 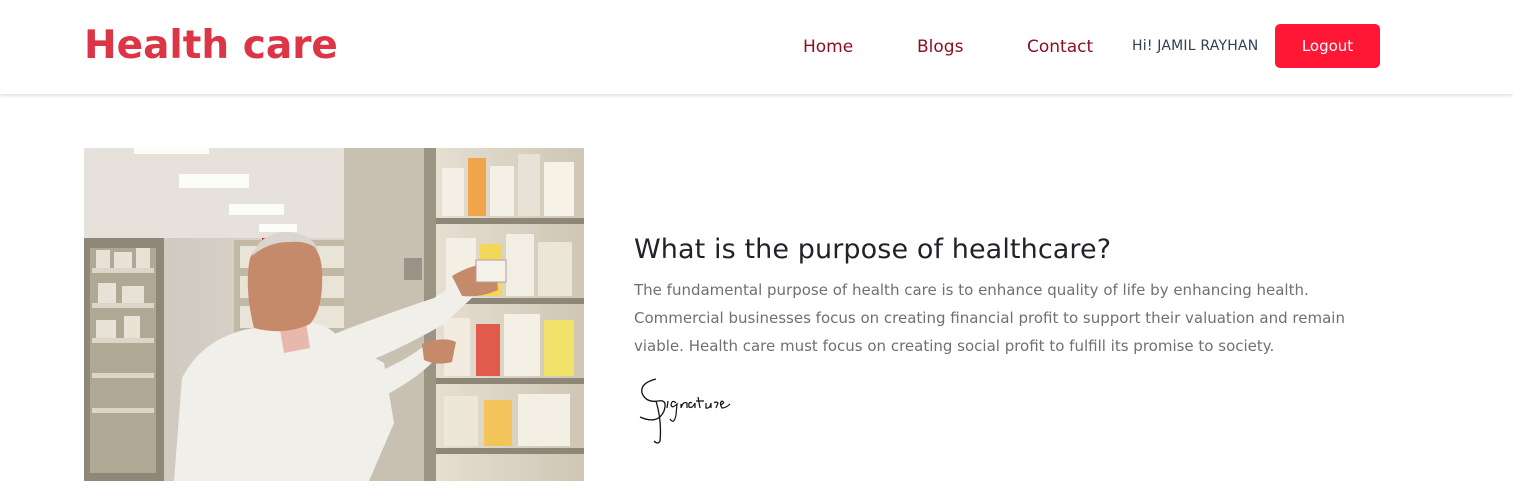 I want to click on logout-button: Logout, so click(x=1327, y=46).